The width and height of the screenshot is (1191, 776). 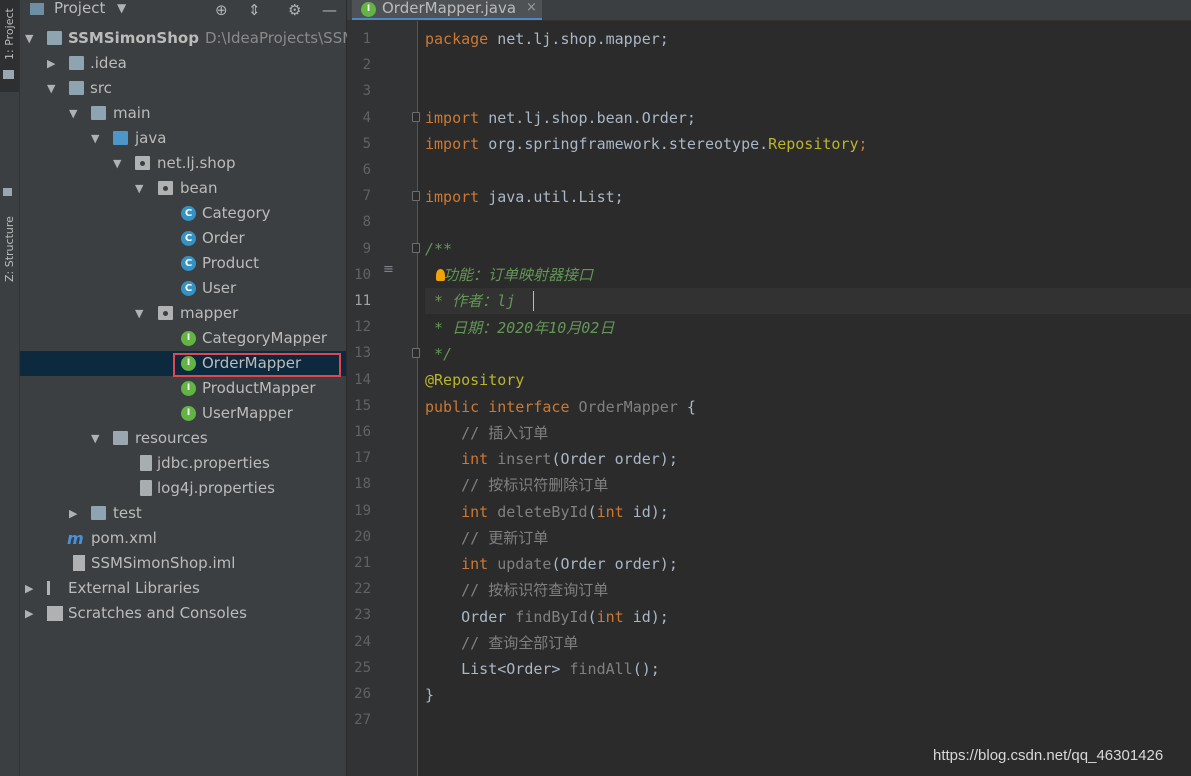 What do you see at coordinates (183, 338) in the screenshot?
I see `tree-item-categorymapper: I CategoryMapper` at bounding box center [183, 338].